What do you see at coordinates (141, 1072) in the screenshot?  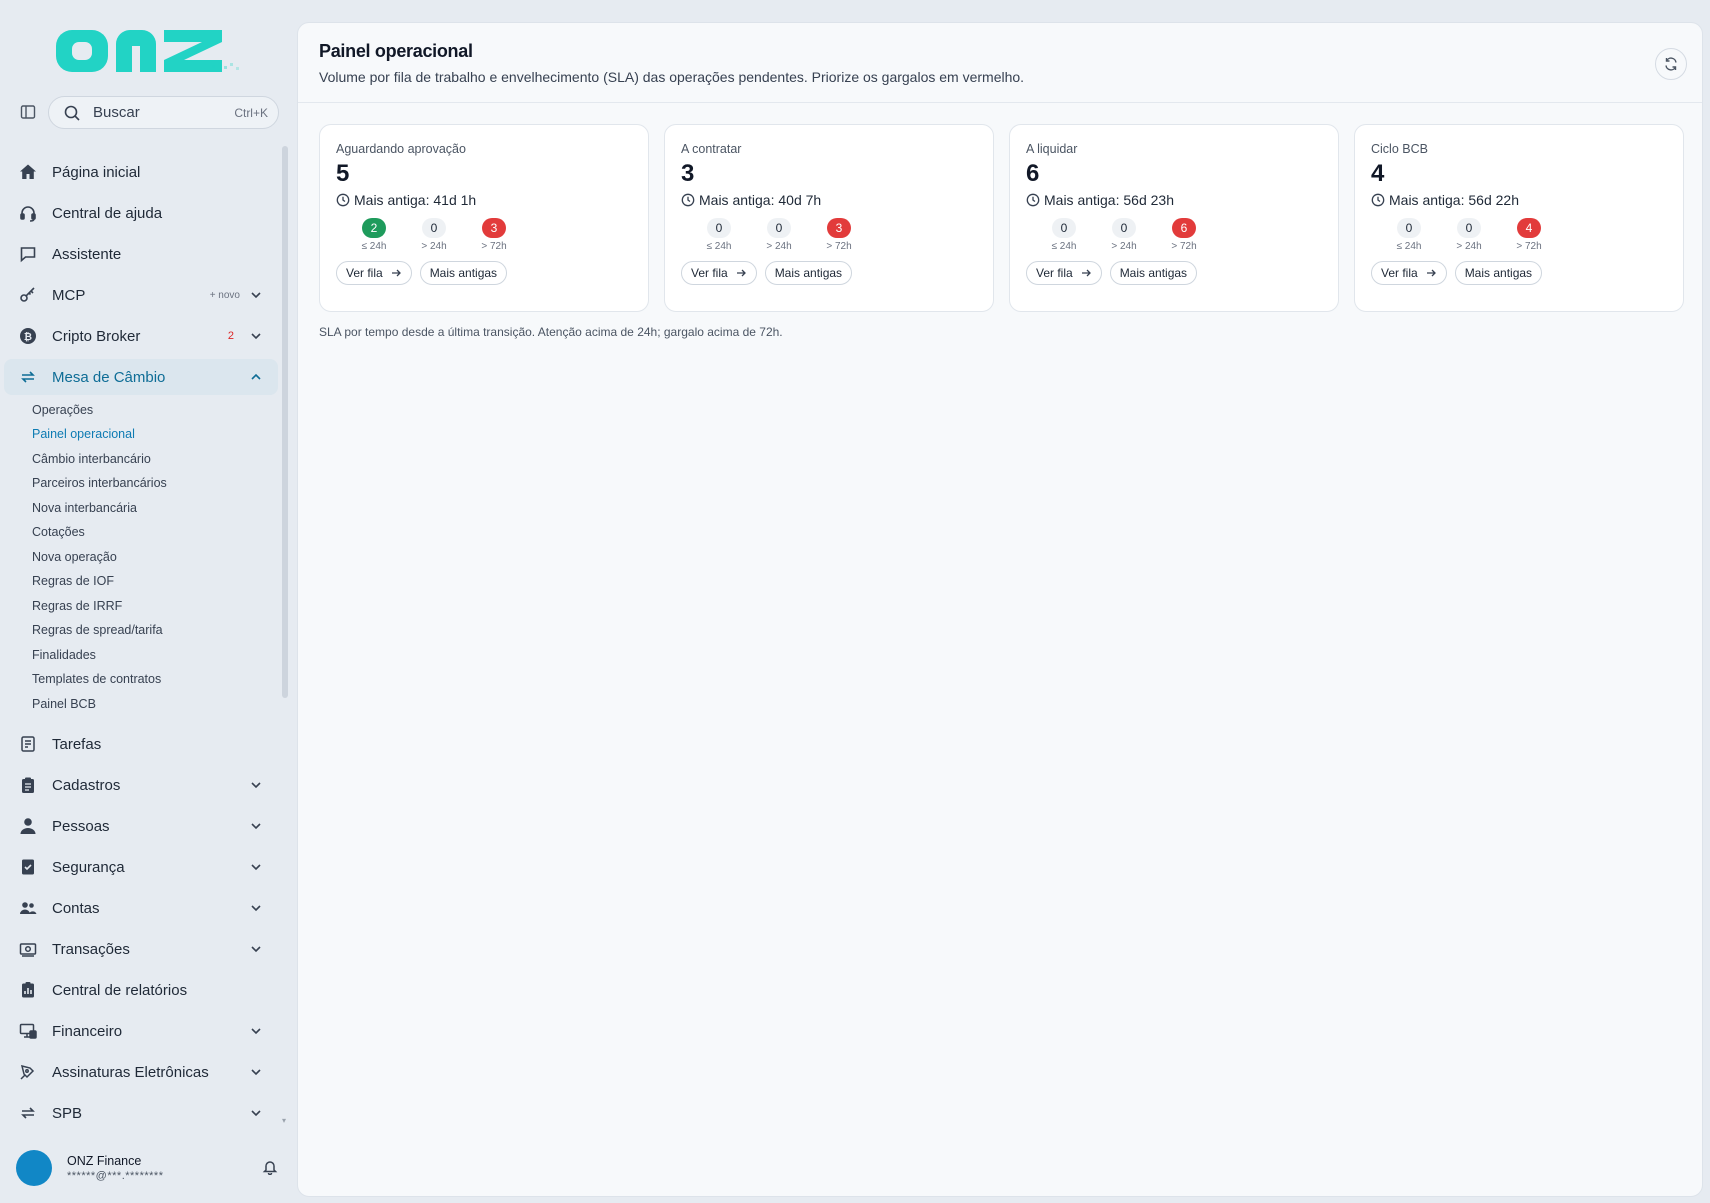 I see `nav-item-assinaturas: Assinaturas Eletrônicas` at bounding box center [141, 1072].